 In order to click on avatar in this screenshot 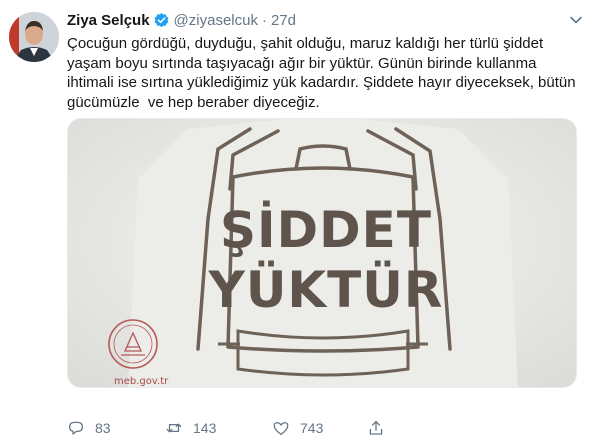, I will do `click(34, 37)`.